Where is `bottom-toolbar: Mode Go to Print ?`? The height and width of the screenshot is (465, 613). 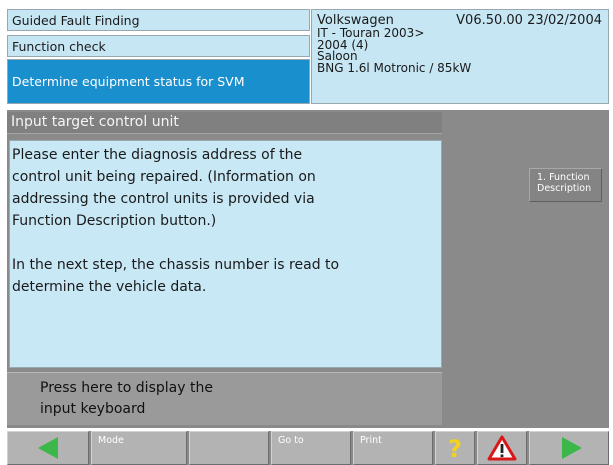
bottom-toolbar: Mode Go to Print ? is located at coordinates (308, 448).